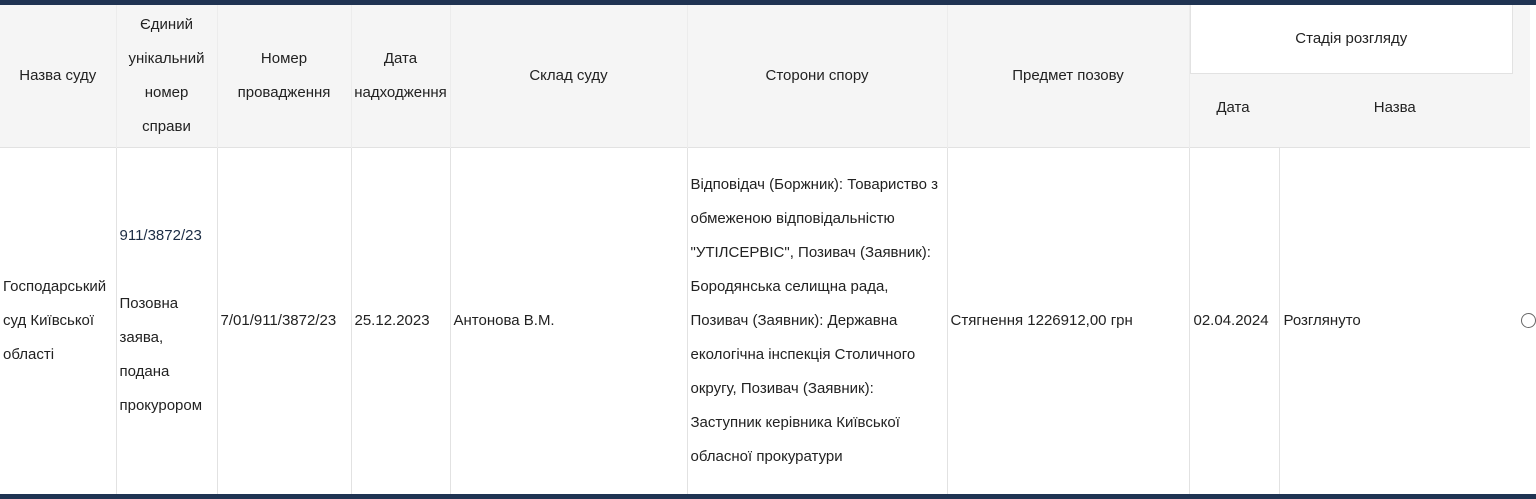 This screenshot has height=499, width=1536. What do you see at coordinates (283, 320) in the screenshot?
I see `cell-proceeding-number: 7/01/911/3872/23` at bounding box center [283, 320].